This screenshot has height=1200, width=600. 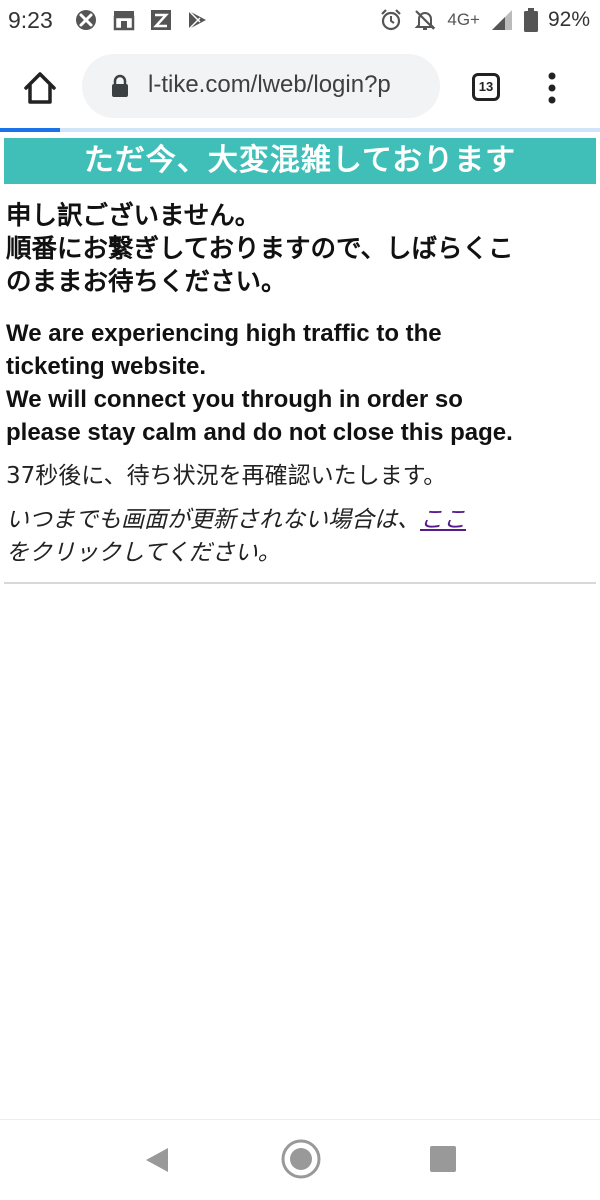 What do you see at coordinates (106, 366) in the screenshot?
I see `apology-en-line: ticketing website.` at bounding box center [106, 366].